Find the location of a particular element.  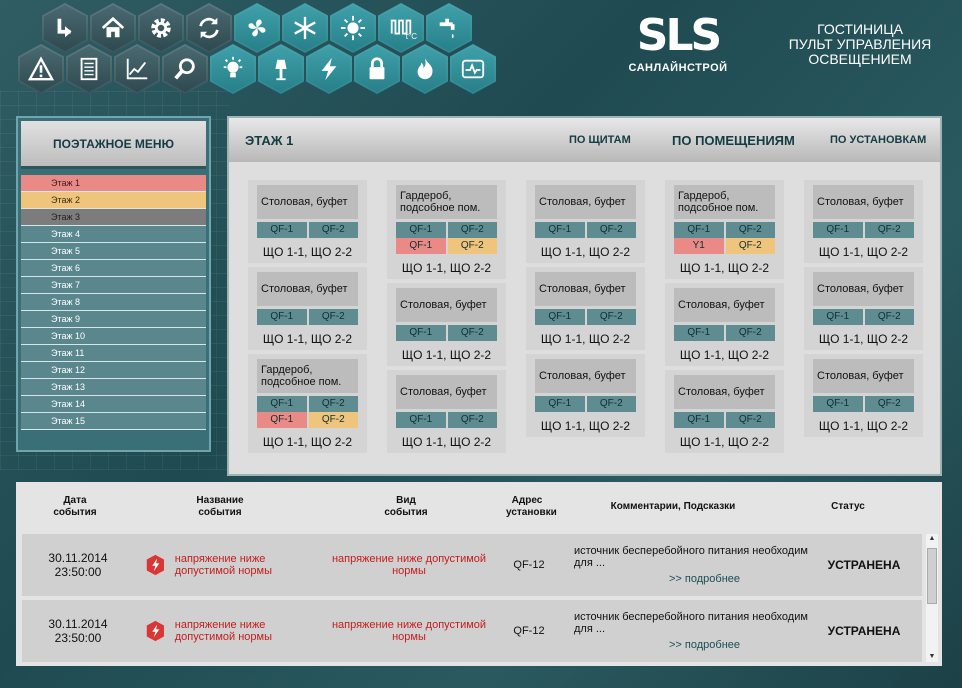

fan-button is located at coordinates (257, 28).